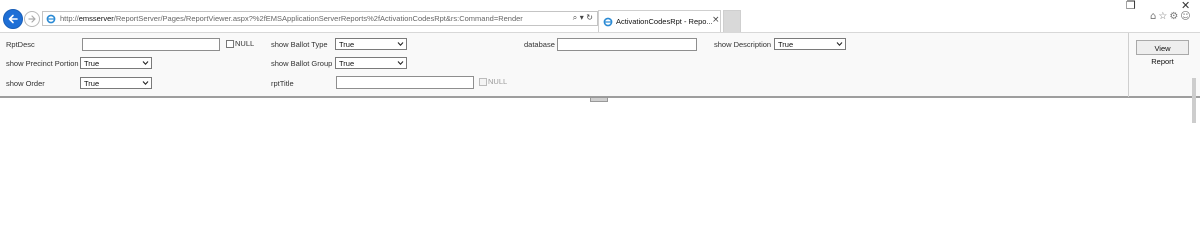 This screenshot has width=1200, height=240. Describe the element at coordinates (302, 63) in the screenshot. I see `show-ballot-group-label: show Ballot Group` at that location.